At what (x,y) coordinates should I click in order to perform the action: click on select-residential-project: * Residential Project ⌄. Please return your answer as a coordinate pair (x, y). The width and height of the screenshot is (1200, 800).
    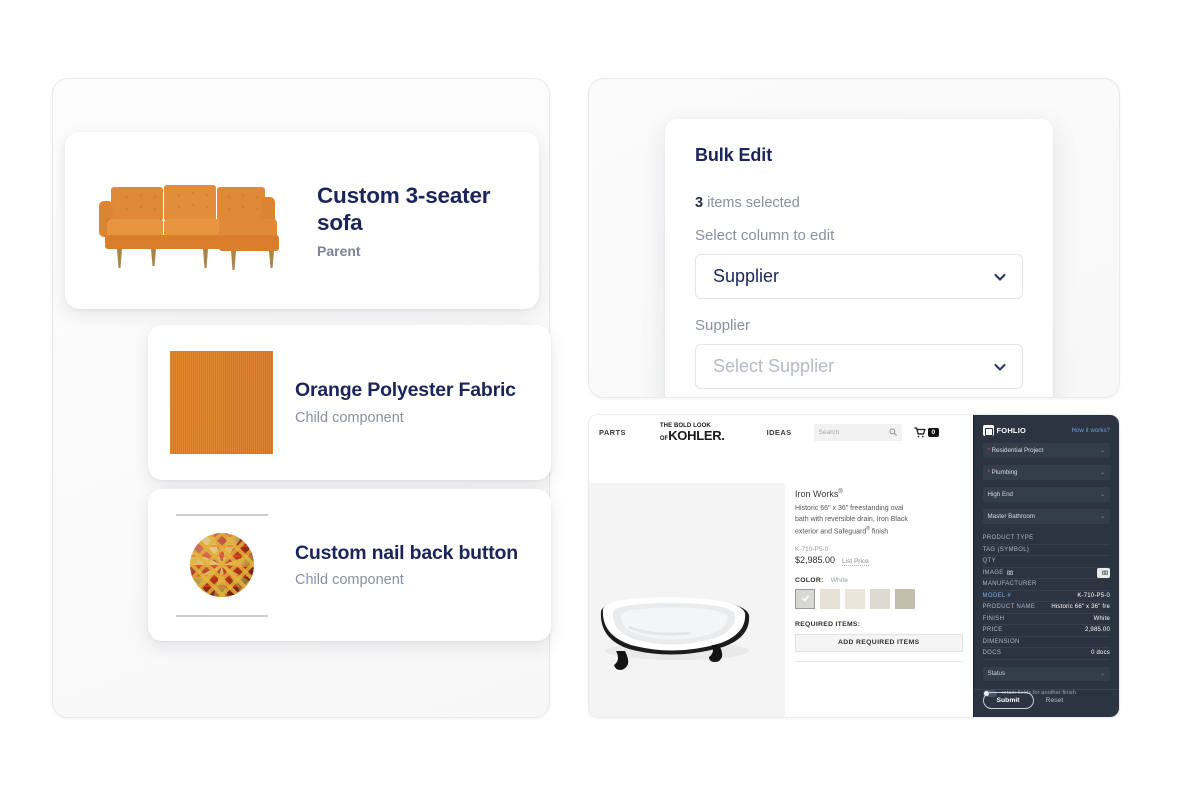
    Looking at the image, I should click on (1046, 450).